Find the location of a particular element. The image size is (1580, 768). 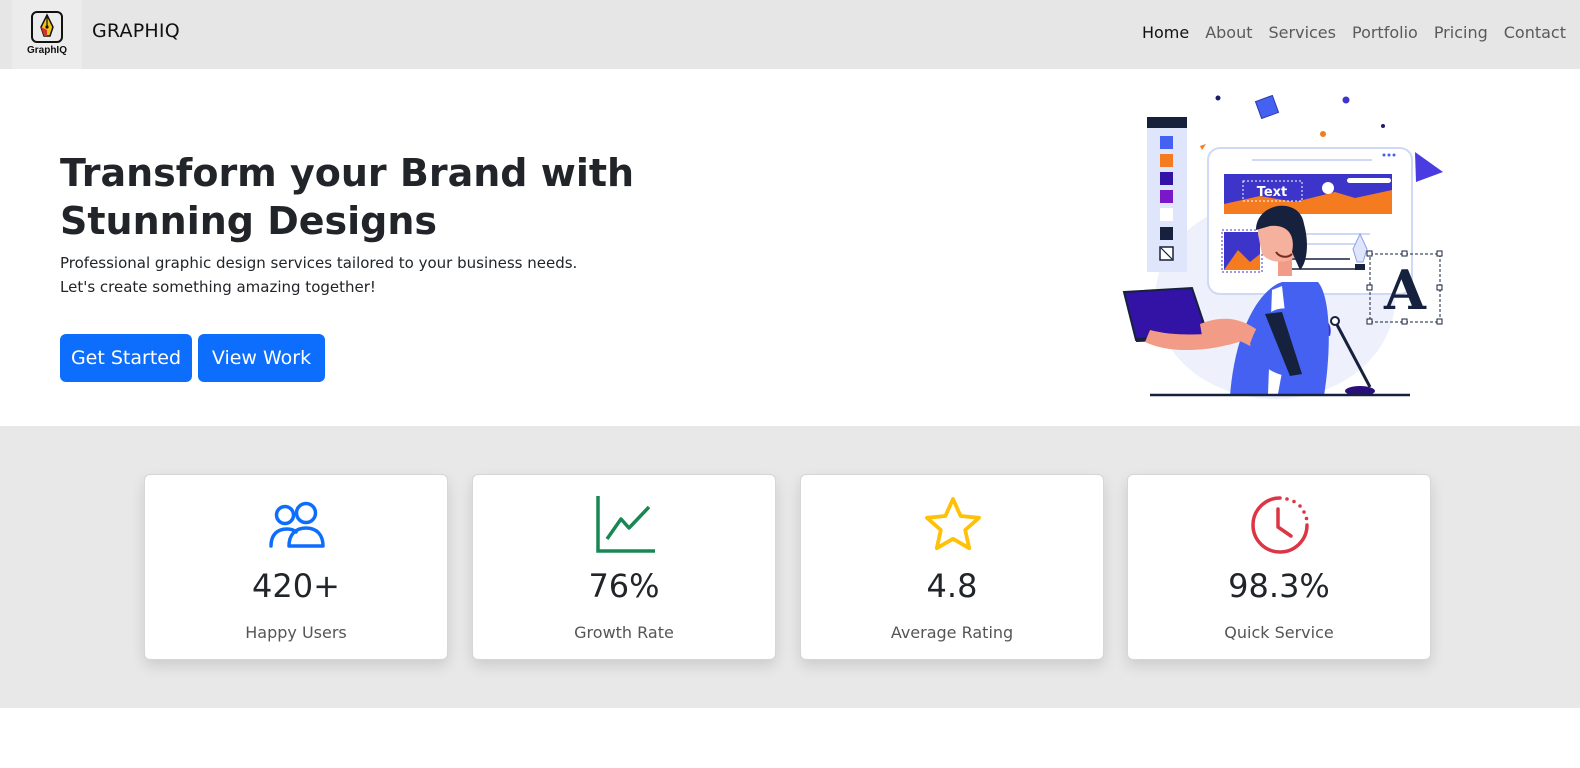

graph-up-icon is located at coordinates (625, 524).